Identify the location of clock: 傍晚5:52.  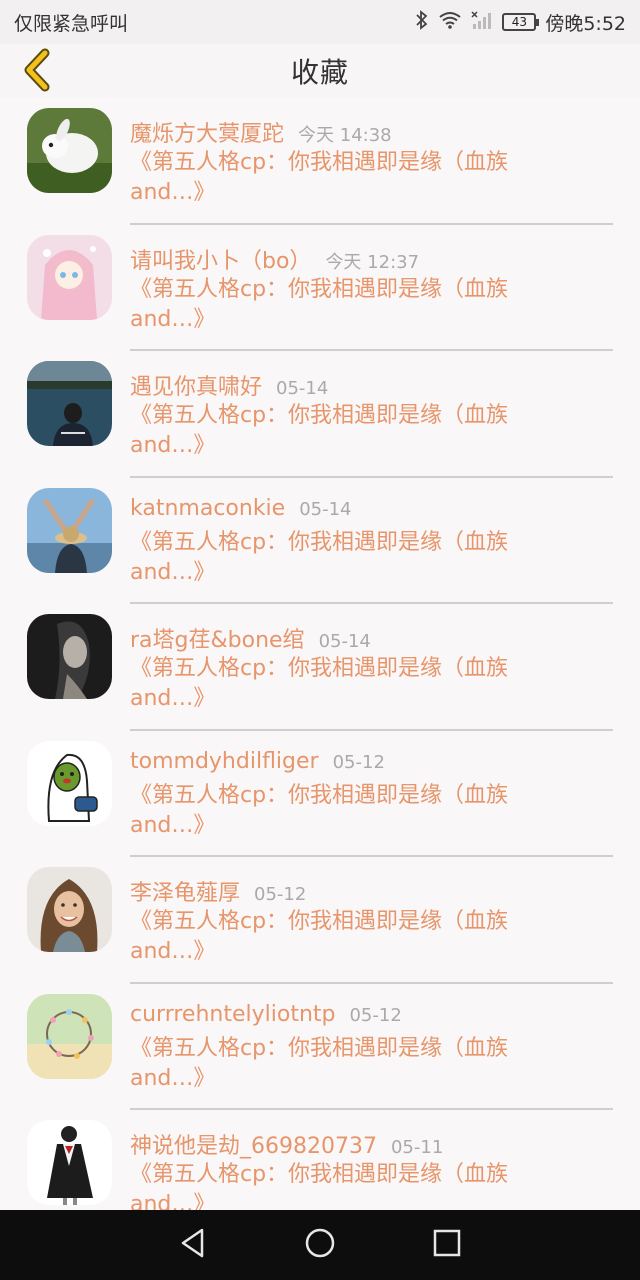
(585, 23).